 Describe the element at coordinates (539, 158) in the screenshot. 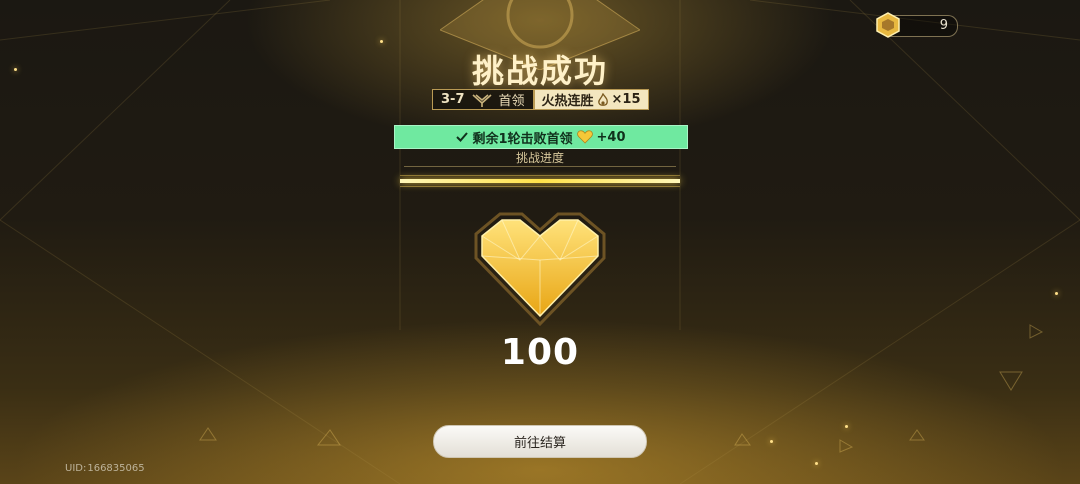

I see `progress-label: 挑战进度` at that location.